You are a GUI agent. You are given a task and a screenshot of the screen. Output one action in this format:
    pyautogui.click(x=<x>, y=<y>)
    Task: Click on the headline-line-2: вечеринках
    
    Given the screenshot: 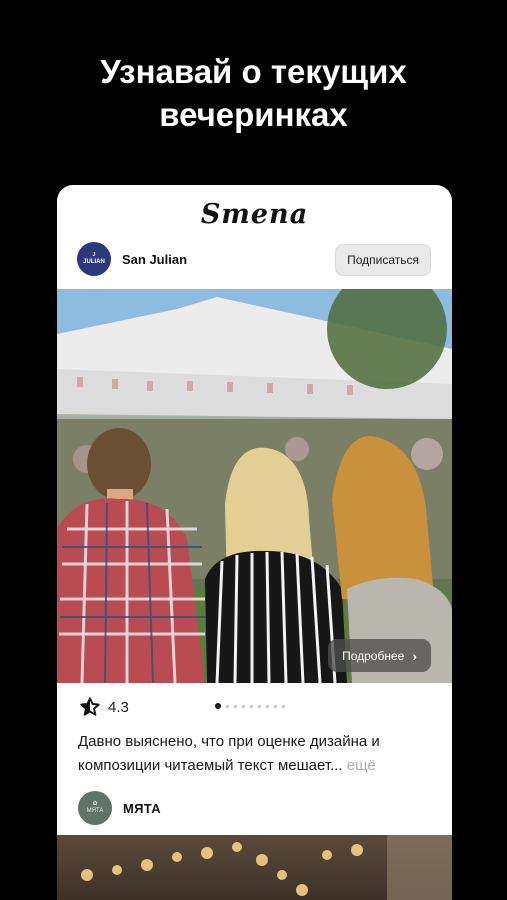 What is the action you would take?
    pyautogui.click(x=253, y=114)
    